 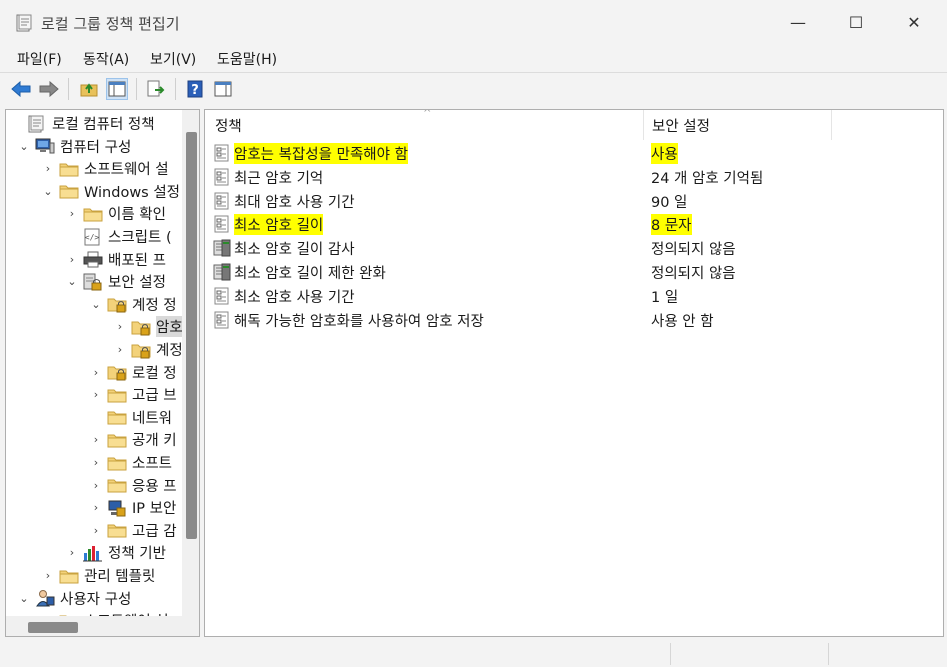 I want to click on tree-vertical-scrollbar, so click(x=190, y=373).